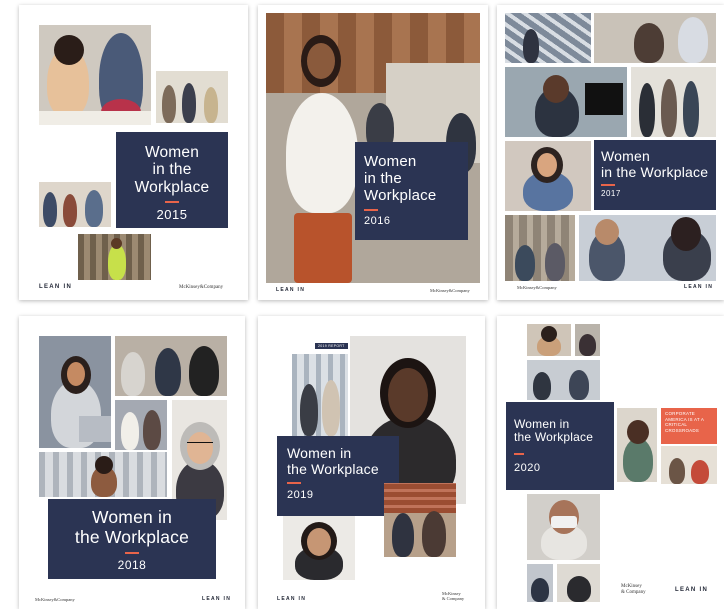  I want to click on photo-woman-video-call, so click(637, 445).